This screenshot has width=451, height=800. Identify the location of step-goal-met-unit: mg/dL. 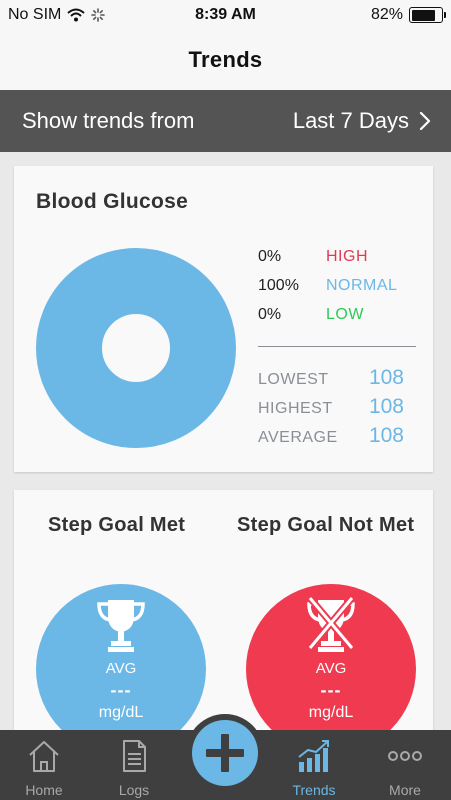
(121, 712).